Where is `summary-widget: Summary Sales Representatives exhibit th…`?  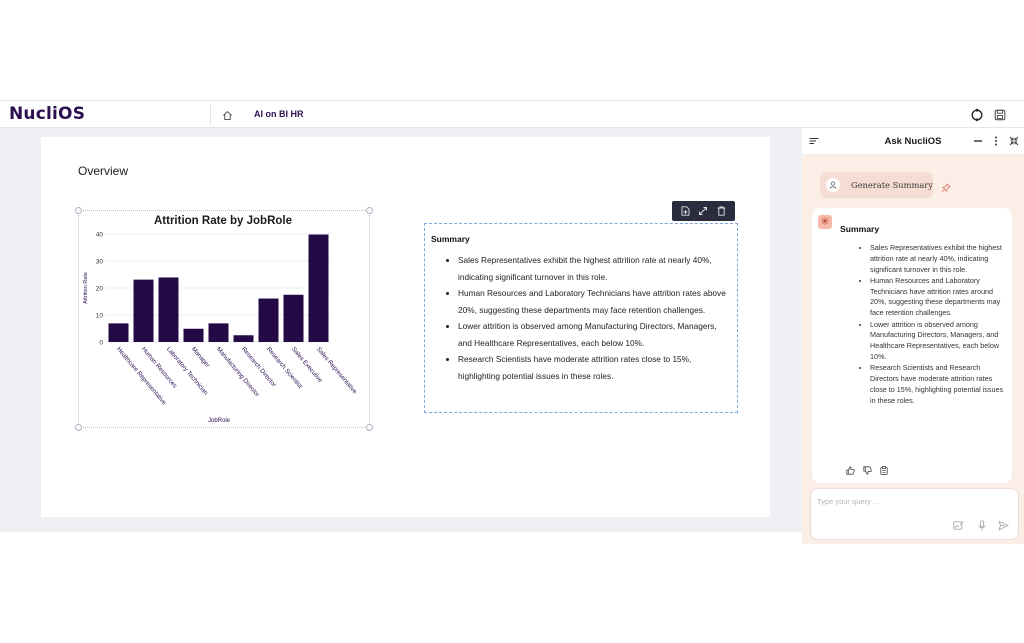 summary-widget: Summary Sales Representatives exhibit th… is located at coordinates (581, 318).